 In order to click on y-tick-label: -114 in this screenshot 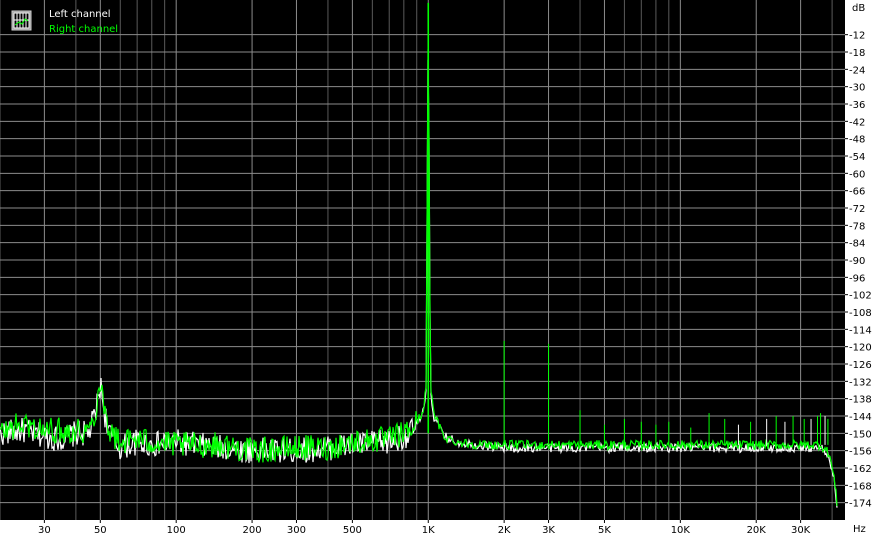, I will do `click(860, 330)`.